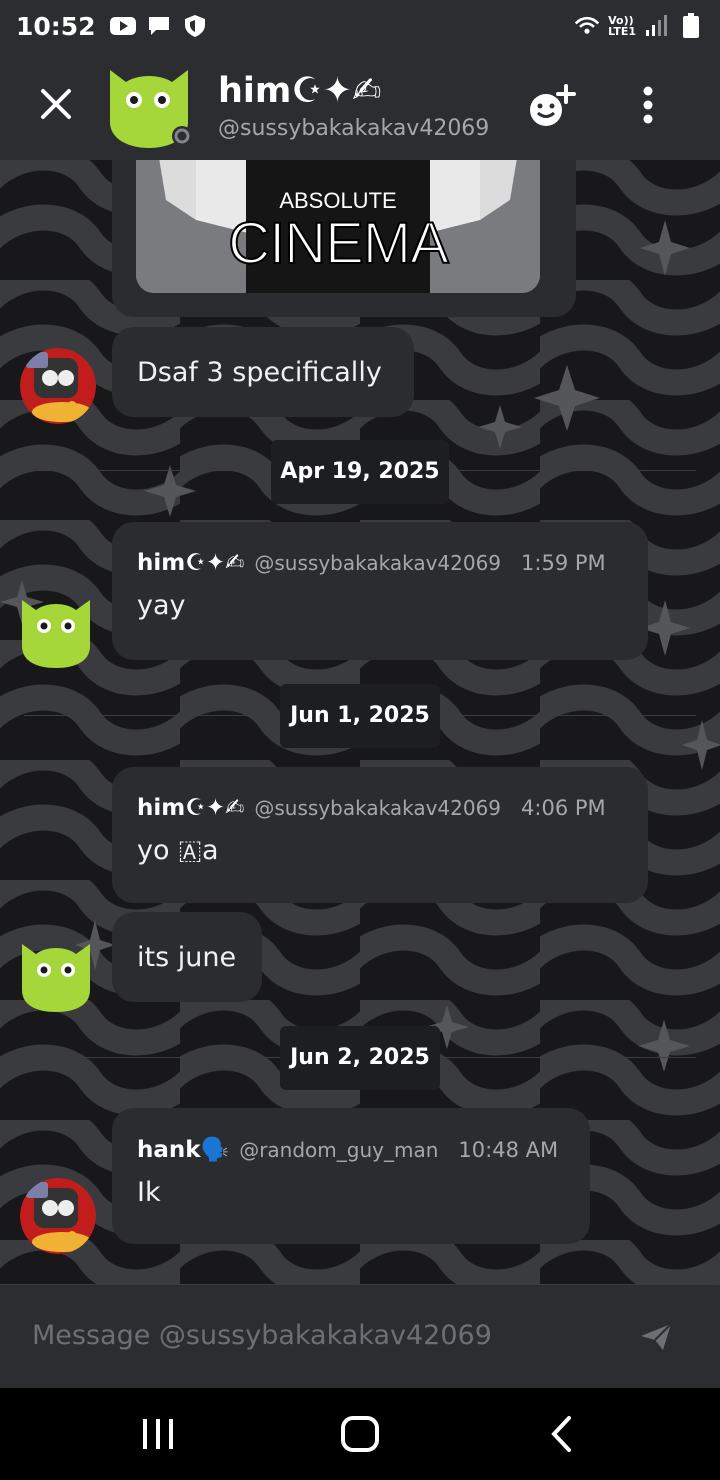 Image resolution: width=720 pixels, height=1480 pixels. I want to click on message-timestamp: 10:48 AM, so click(508, 1150).